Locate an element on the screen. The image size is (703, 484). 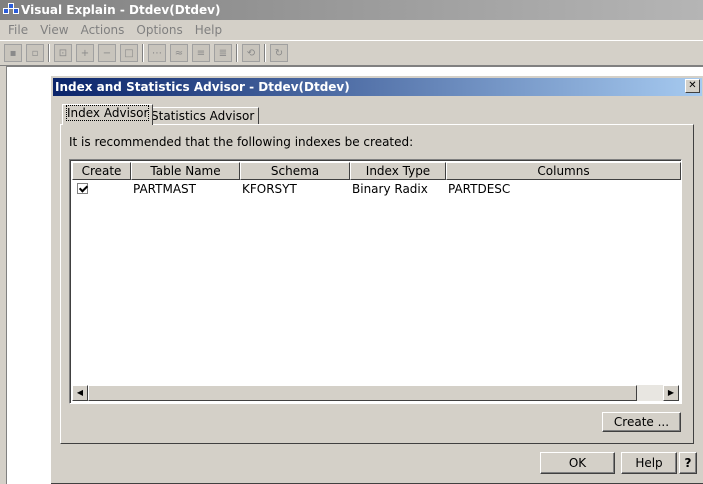
help-button: Help is located at coordinates (649, 463).